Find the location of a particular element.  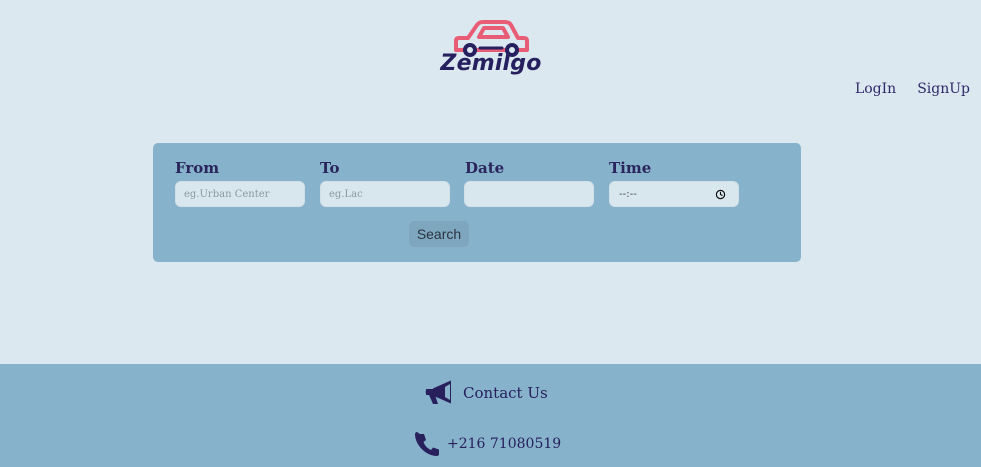

contact-us-label: Contact Us is located at coordinates (505, 393).